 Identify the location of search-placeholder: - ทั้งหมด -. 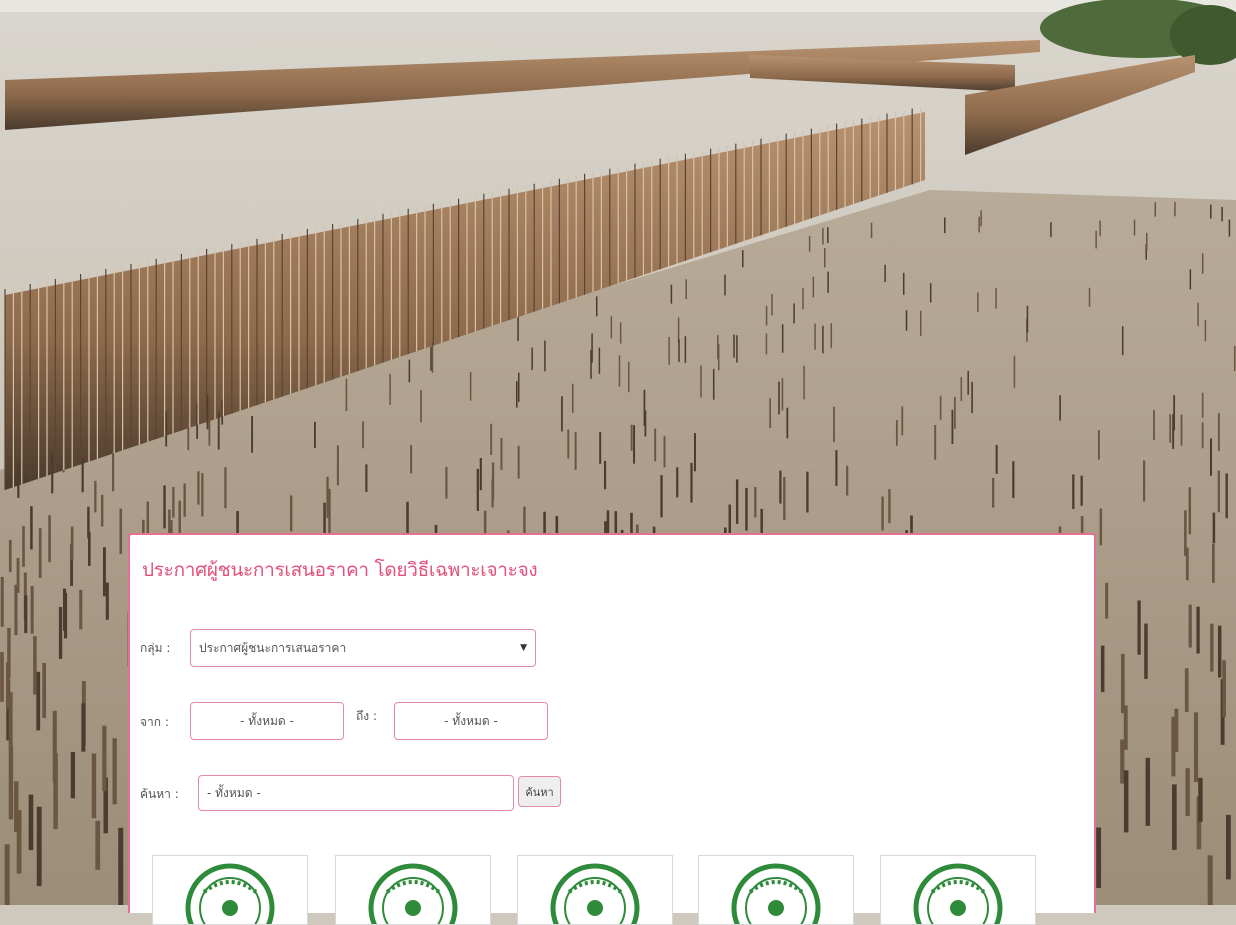
(234, 792).